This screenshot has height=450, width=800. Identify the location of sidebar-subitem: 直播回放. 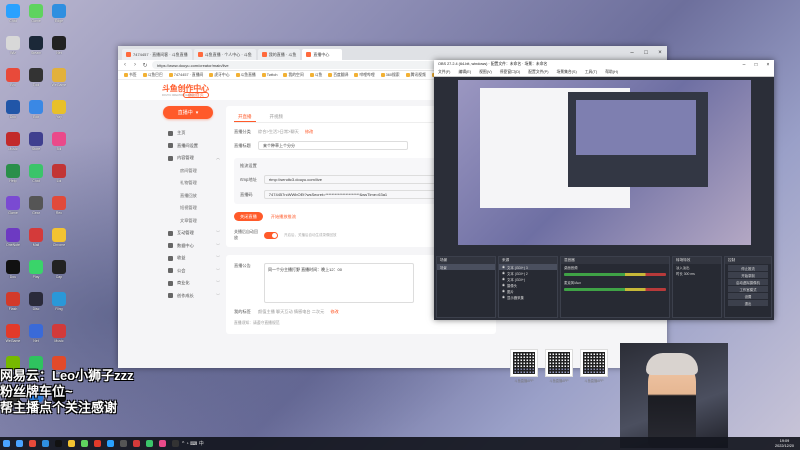
(193, 196).